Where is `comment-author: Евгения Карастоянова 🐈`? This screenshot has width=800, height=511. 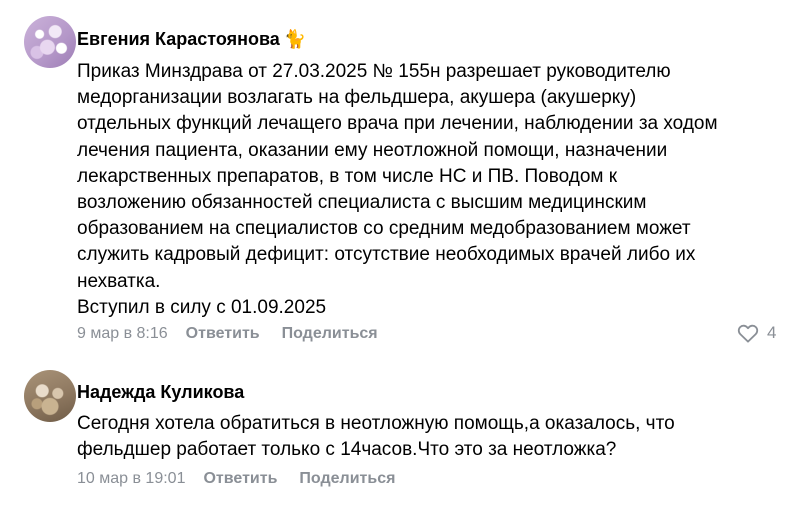
comment-author: Евгения Карастоянова 🐈 is located at coordinates (191, 39).